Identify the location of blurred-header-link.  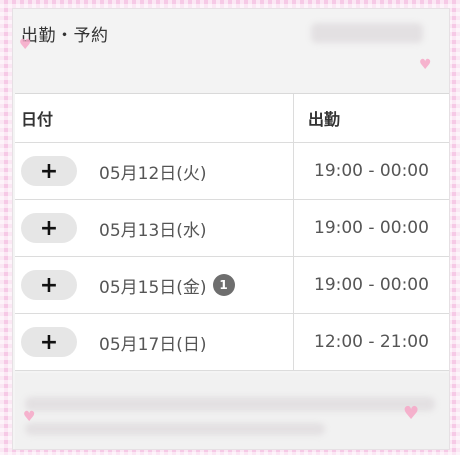
(367, 33).